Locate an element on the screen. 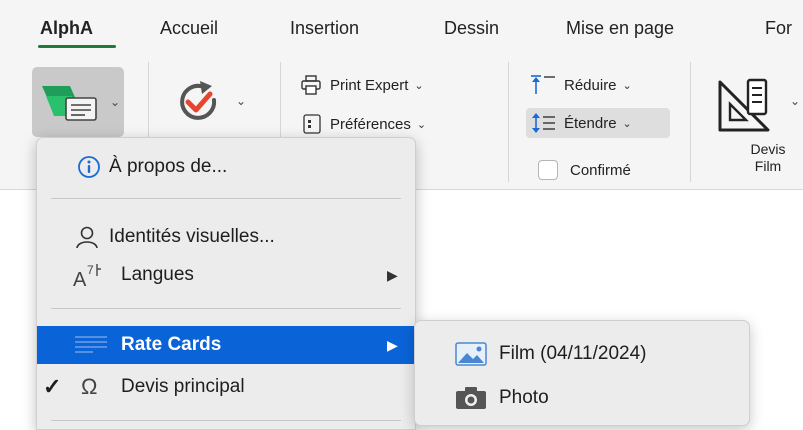  submenu-item-film: Film (04/11/2024) is located at coordinates (582, 354).